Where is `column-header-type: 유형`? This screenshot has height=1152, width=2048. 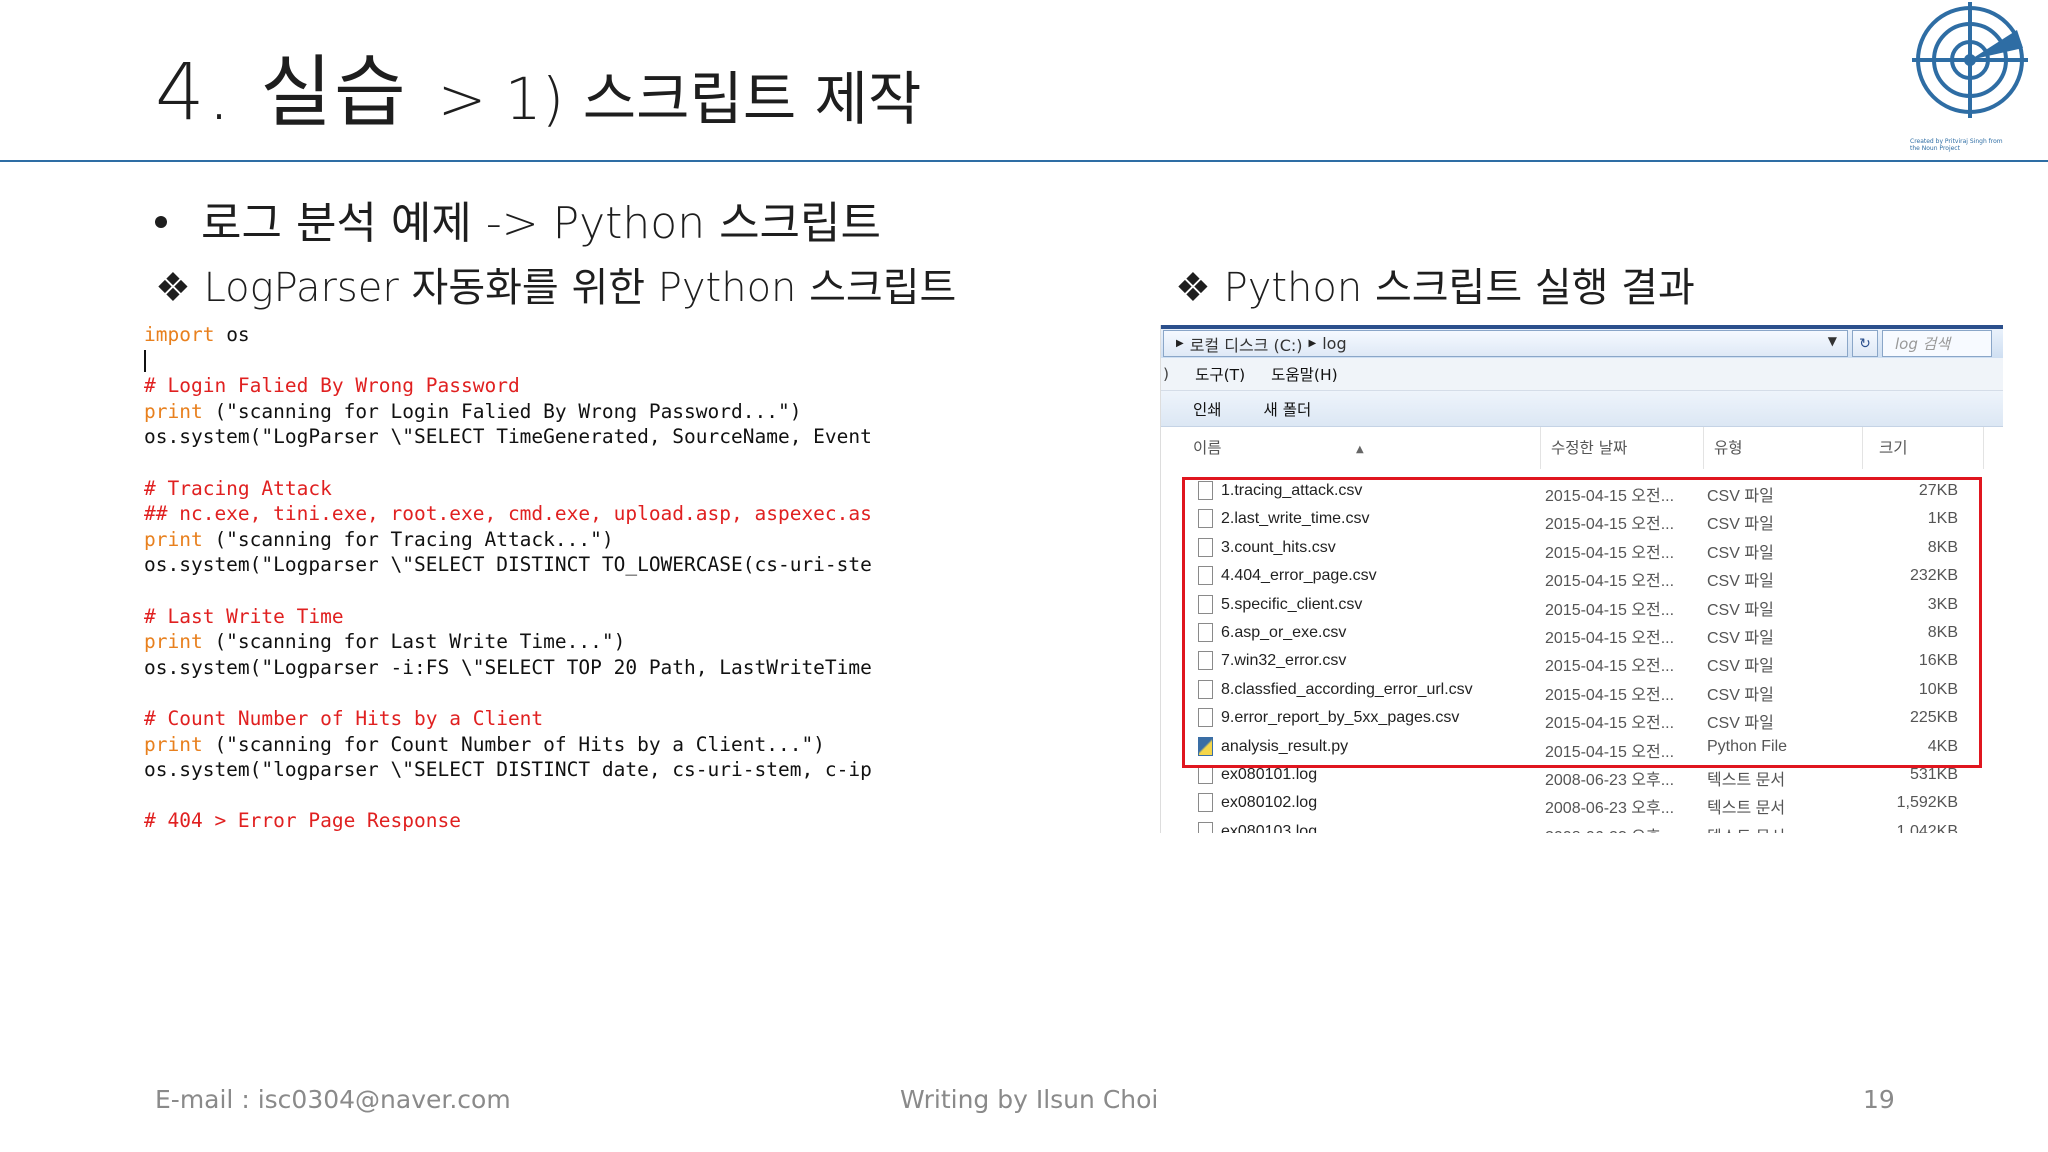
column-header-type: 유형 is located at coordinates (1783, 448).